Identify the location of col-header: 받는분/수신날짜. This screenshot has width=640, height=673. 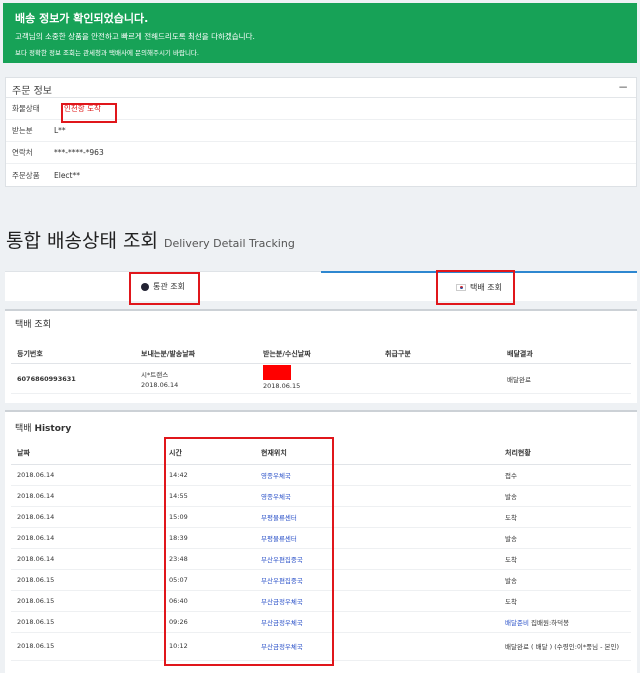
(318, 354).